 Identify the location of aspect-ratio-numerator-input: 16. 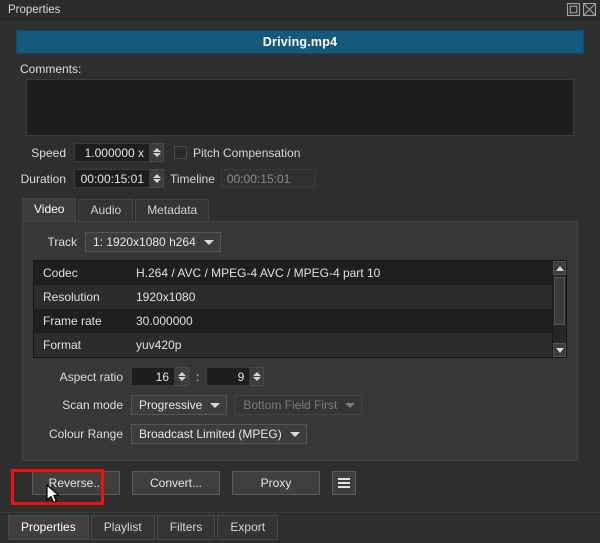
(153, 376).